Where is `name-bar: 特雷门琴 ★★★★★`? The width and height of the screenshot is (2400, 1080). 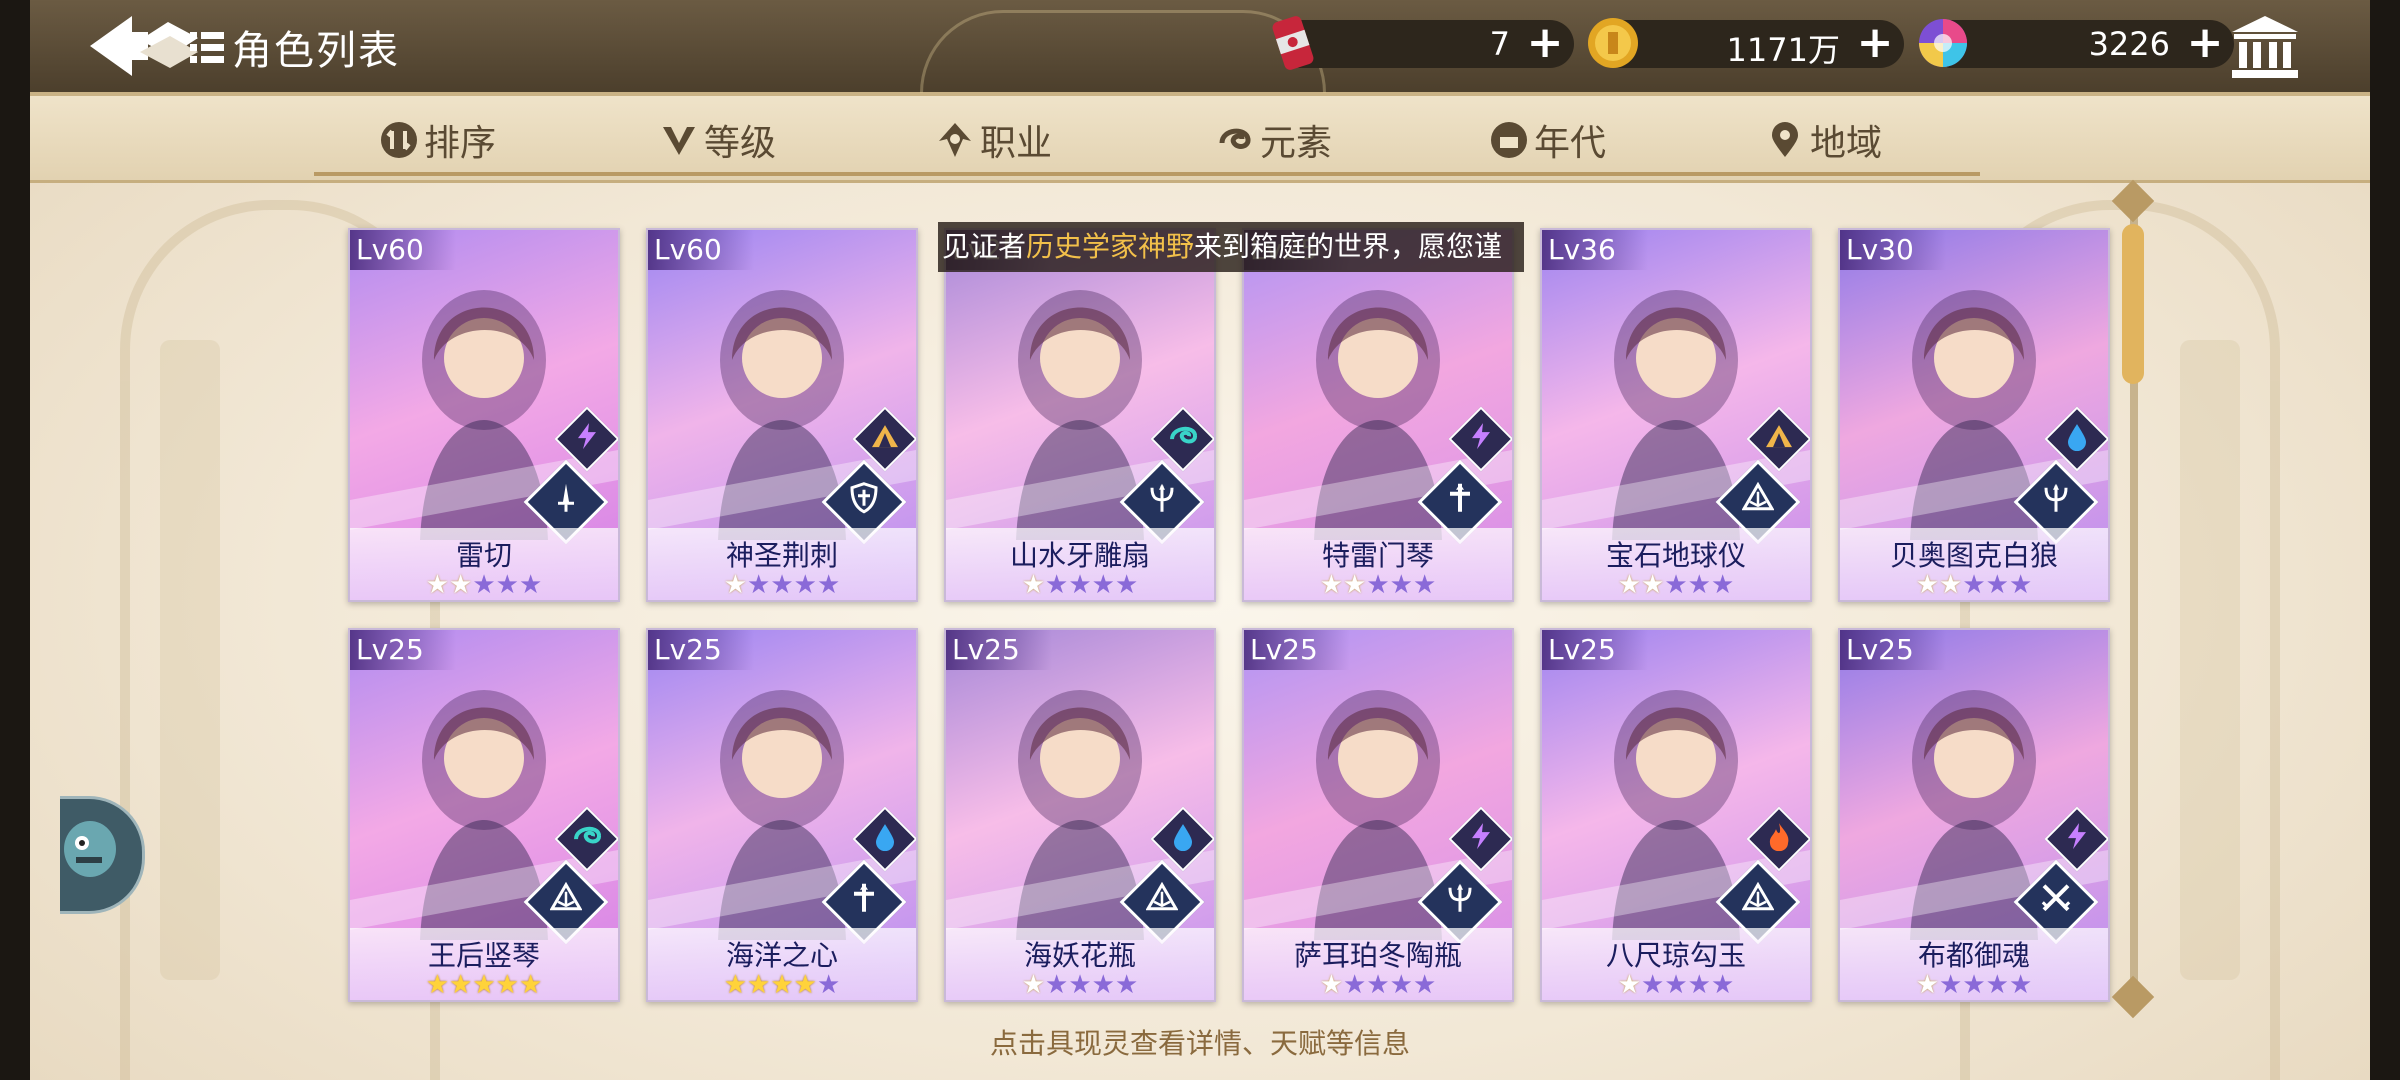 name-bar: 特雷门琴 ★★★★★ is located at coordinates (1378, 564).